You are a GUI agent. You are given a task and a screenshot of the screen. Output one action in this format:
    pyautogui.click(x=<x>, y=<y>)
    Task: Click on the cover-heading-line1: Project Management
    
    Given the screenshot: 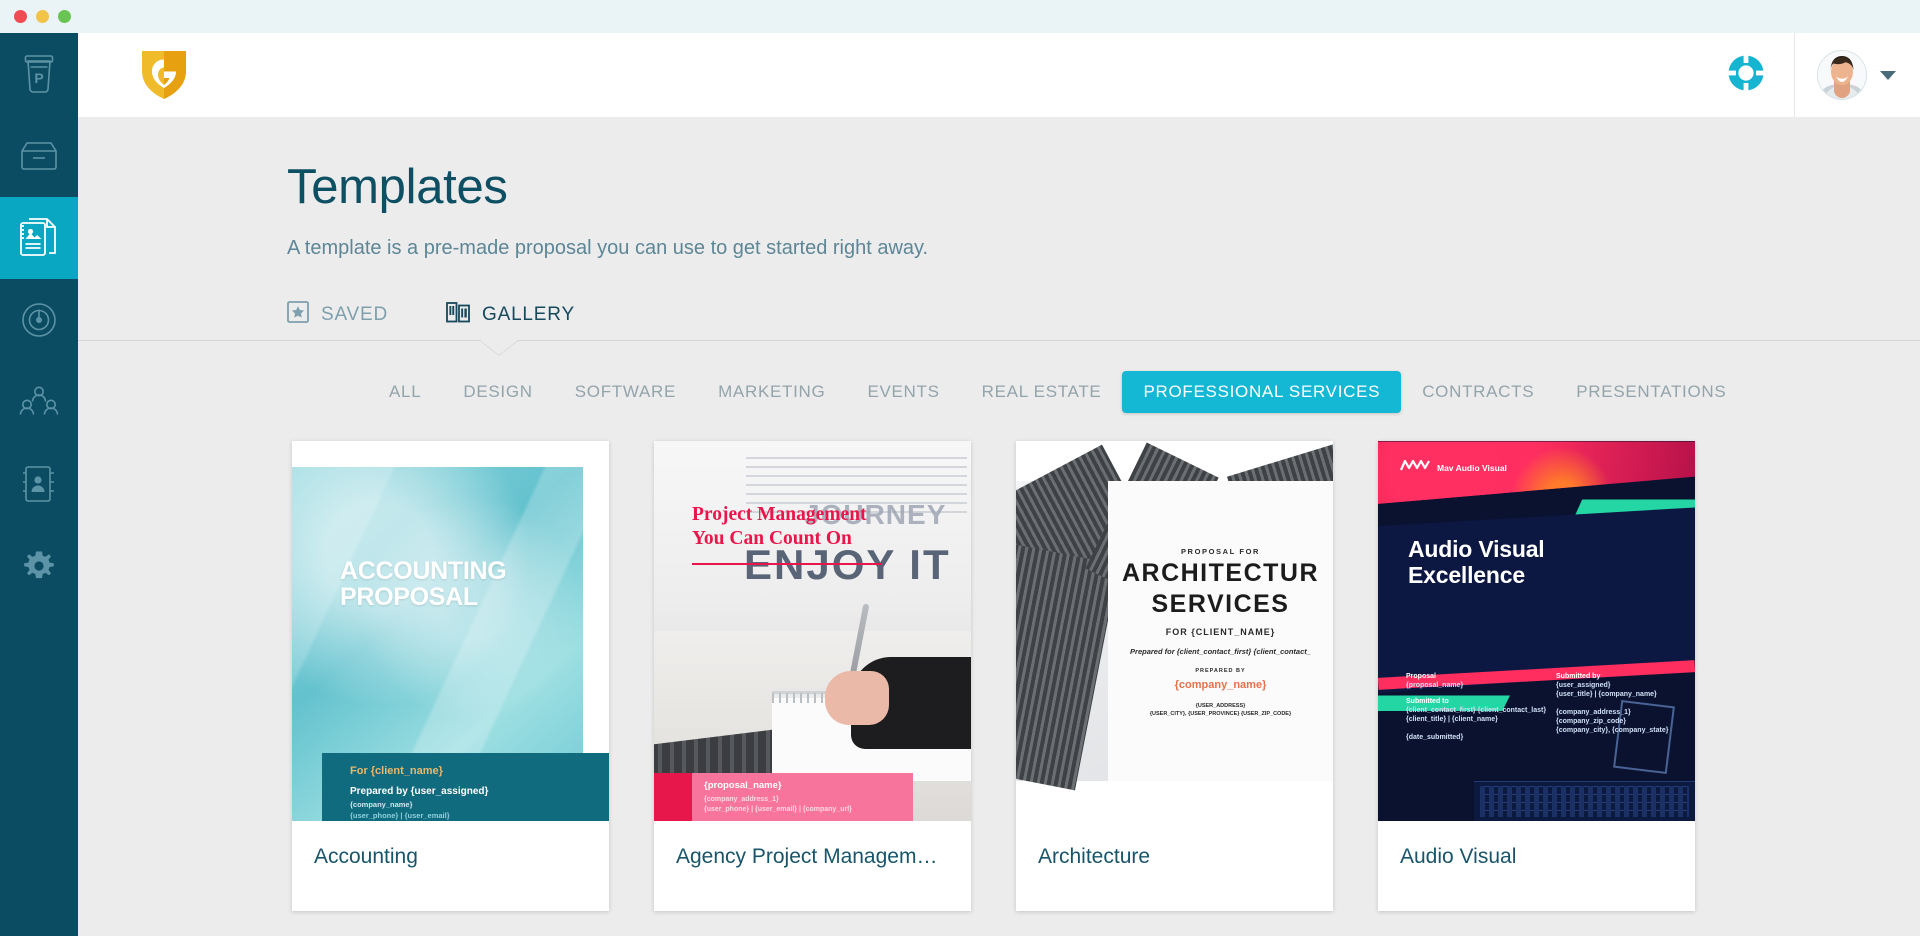 What is the action you would take?
    pyautogui.click(x=779, y=515)
    